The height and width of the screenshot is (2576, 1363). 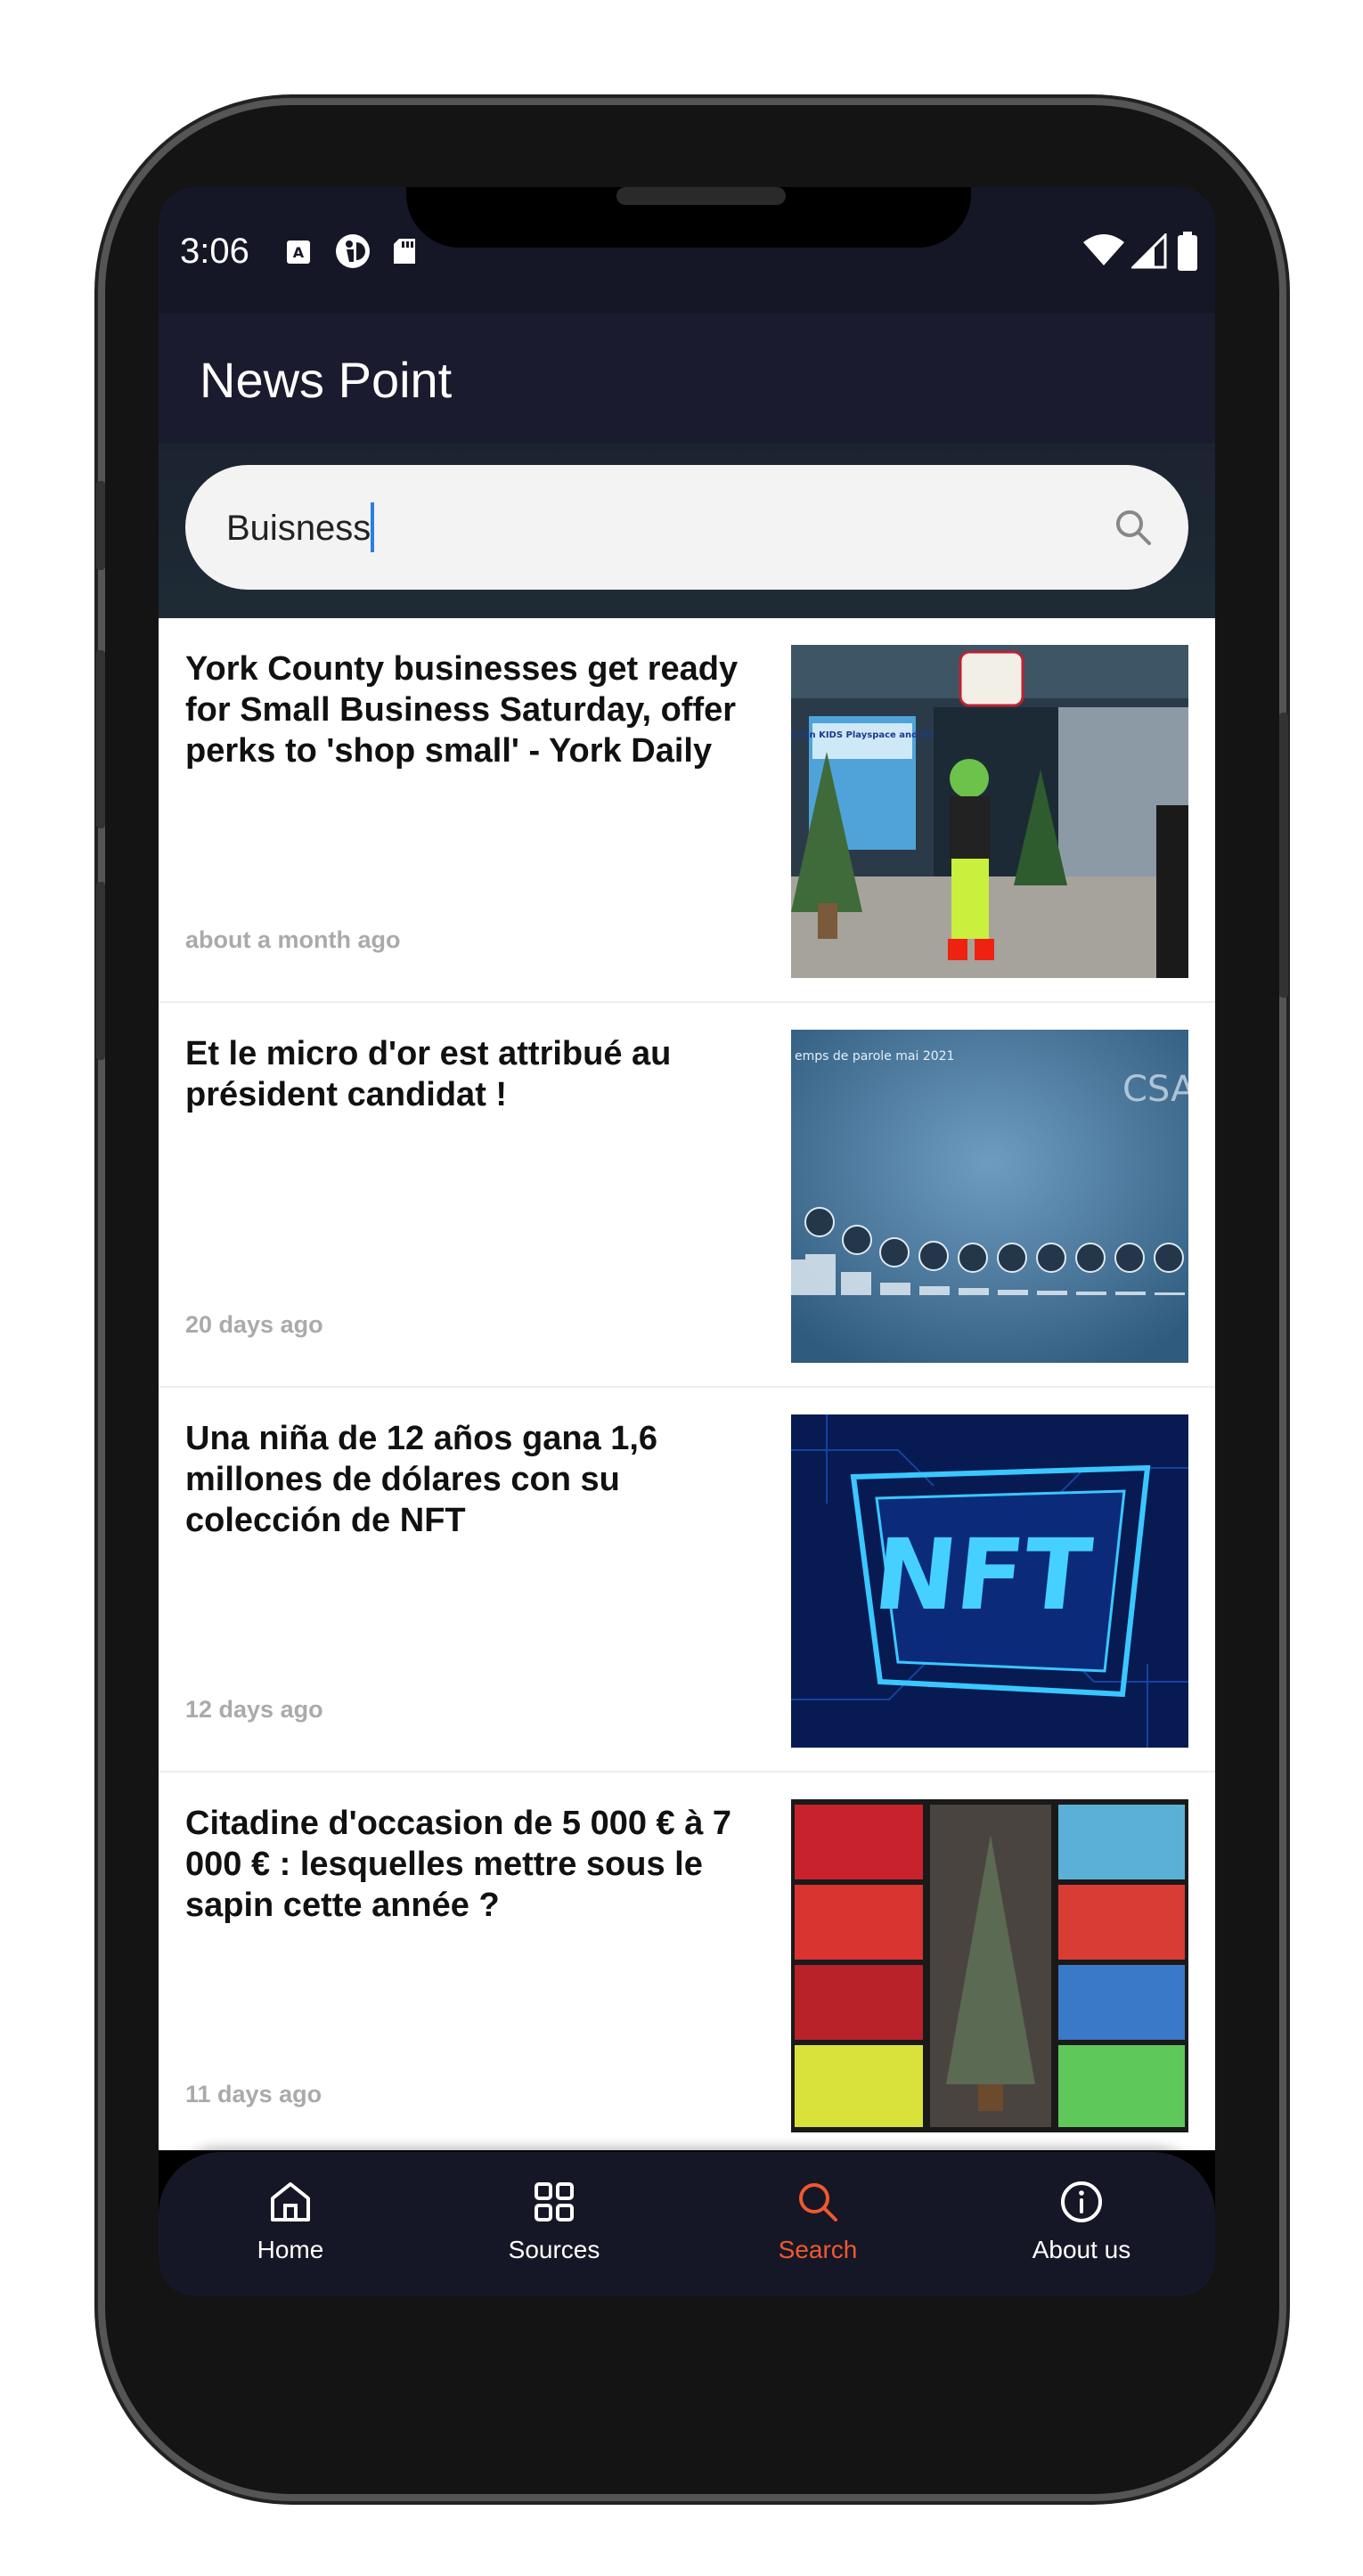 I want to click on article-time: 11 days ago, so click(x=254, y=2094).